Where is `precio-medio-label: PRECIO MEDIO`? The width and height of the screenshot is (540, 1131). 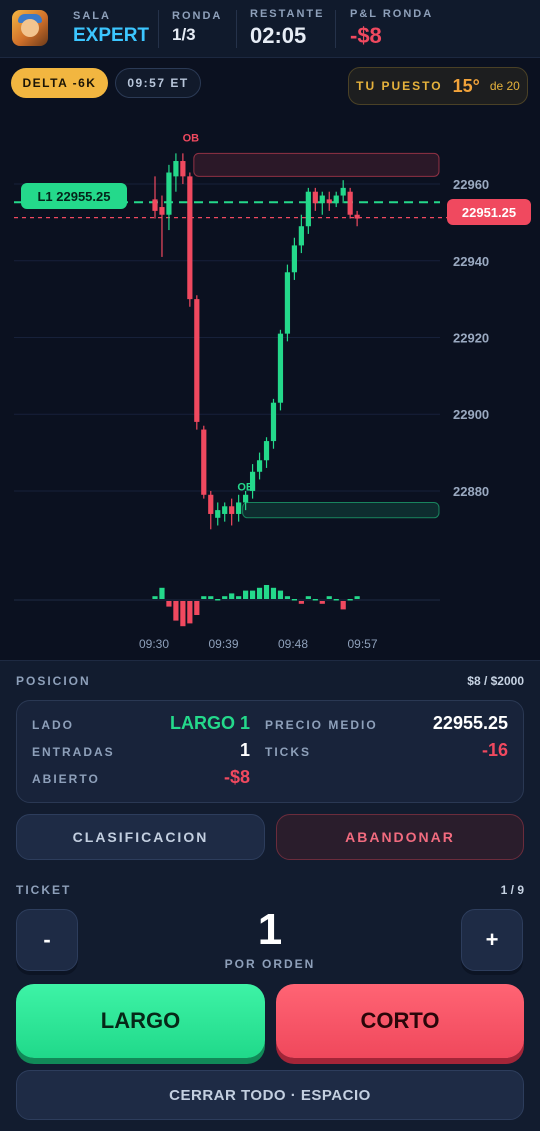 precio-medio-label: PRECIO MEDIO is located at coordinates (321, 725).